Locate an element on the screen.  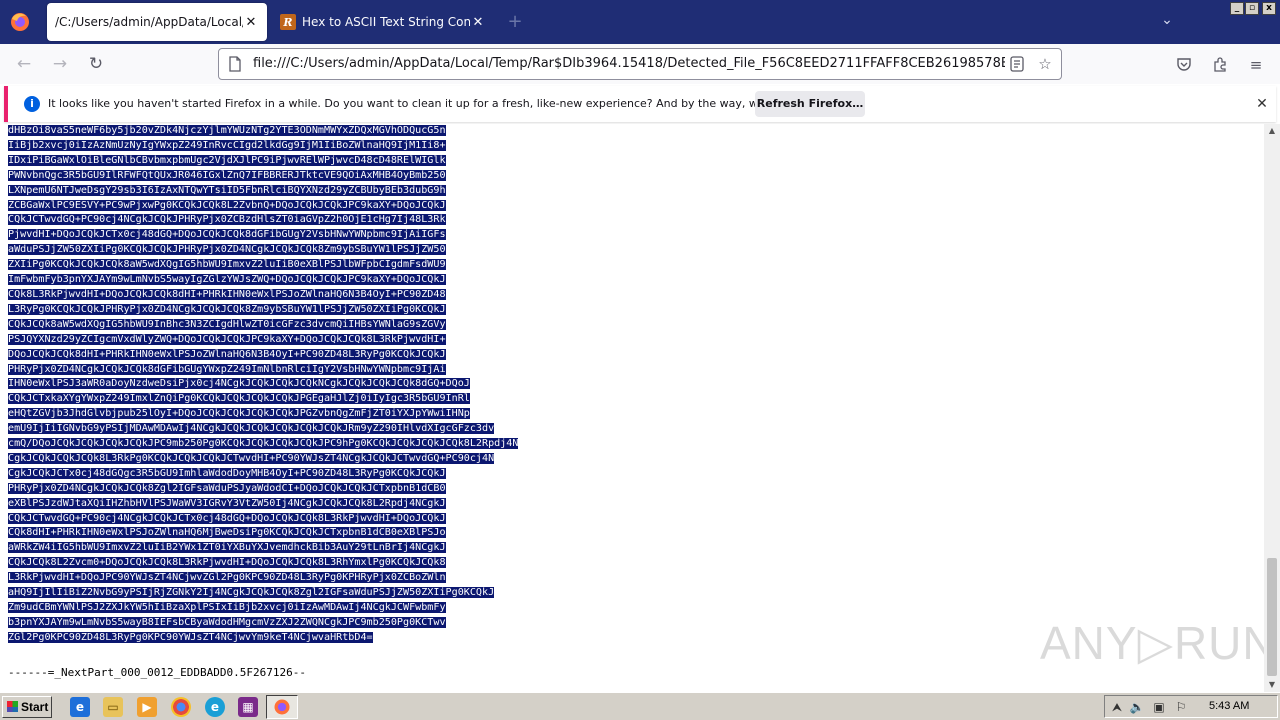
reload-icon: ↻ is located at coordinates (96, 64).